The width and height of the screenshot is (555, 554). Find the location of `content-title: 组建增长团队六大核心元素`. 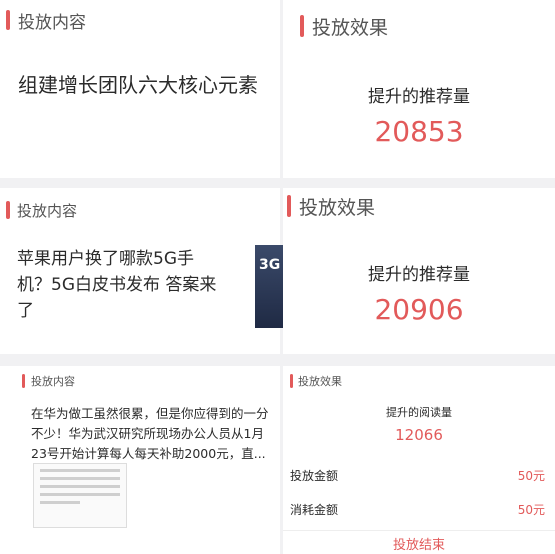

content-title: 组建增长团队六大核心元素 is located at coordinates (140, 70).